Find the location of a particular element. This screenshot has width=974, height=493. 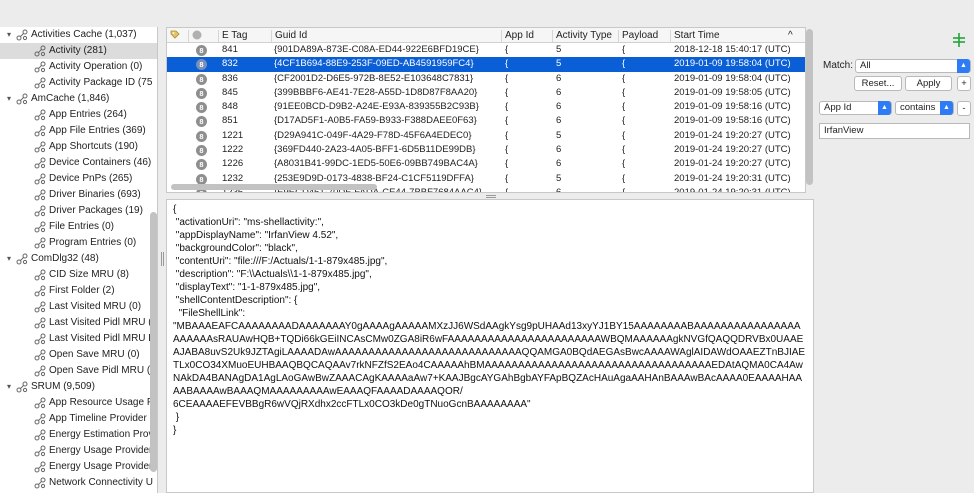

tree-item: Driver Packages (19) is located at coordinates (78, 211).